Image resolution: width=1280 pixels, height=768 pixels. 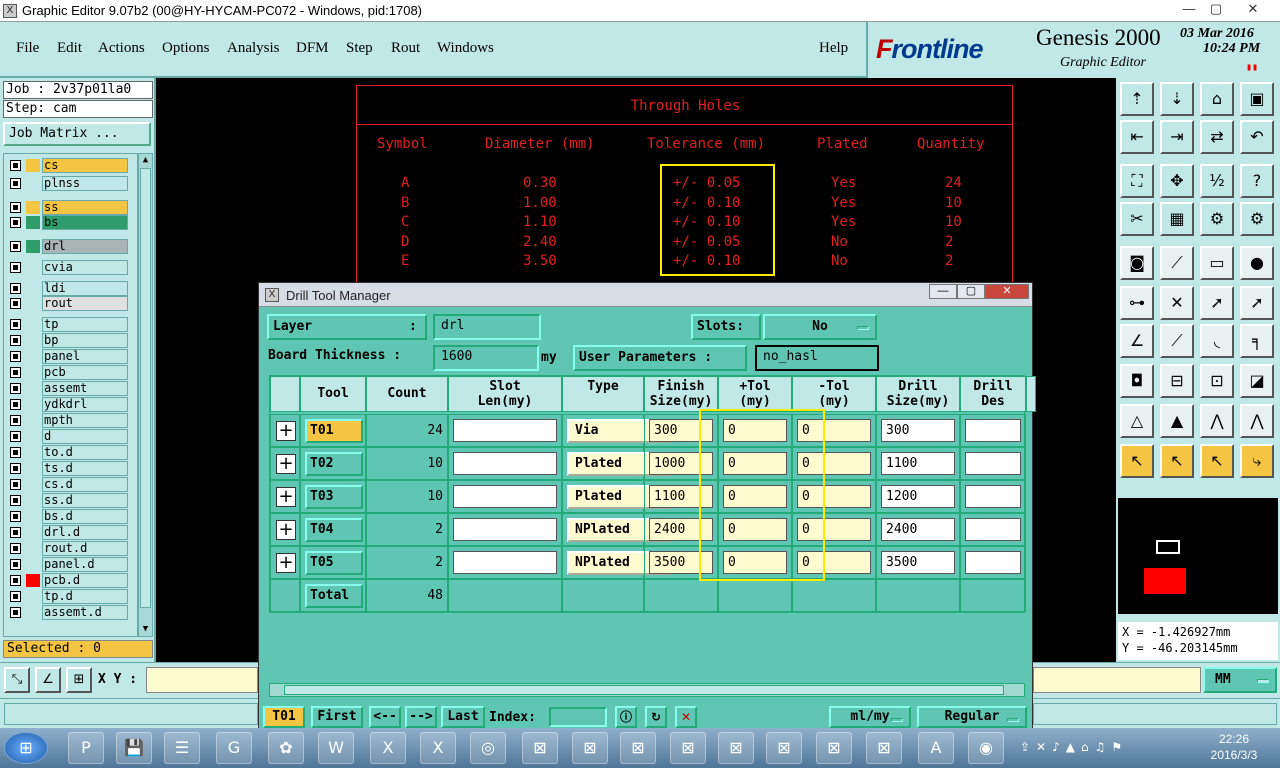 What do you see at coordinates (918, 496) in the screenshot?
I see `drill-size-input: 1200` at bounding box center [918, 496].